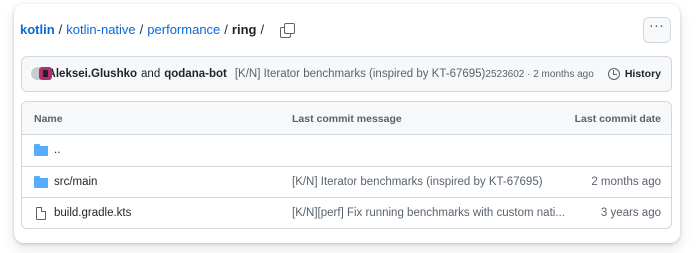 The image size is (698, 253). Describe the element at coordinates (346, 150) in the screenshot. I see `table-row-parent-dir: ..` at that location.